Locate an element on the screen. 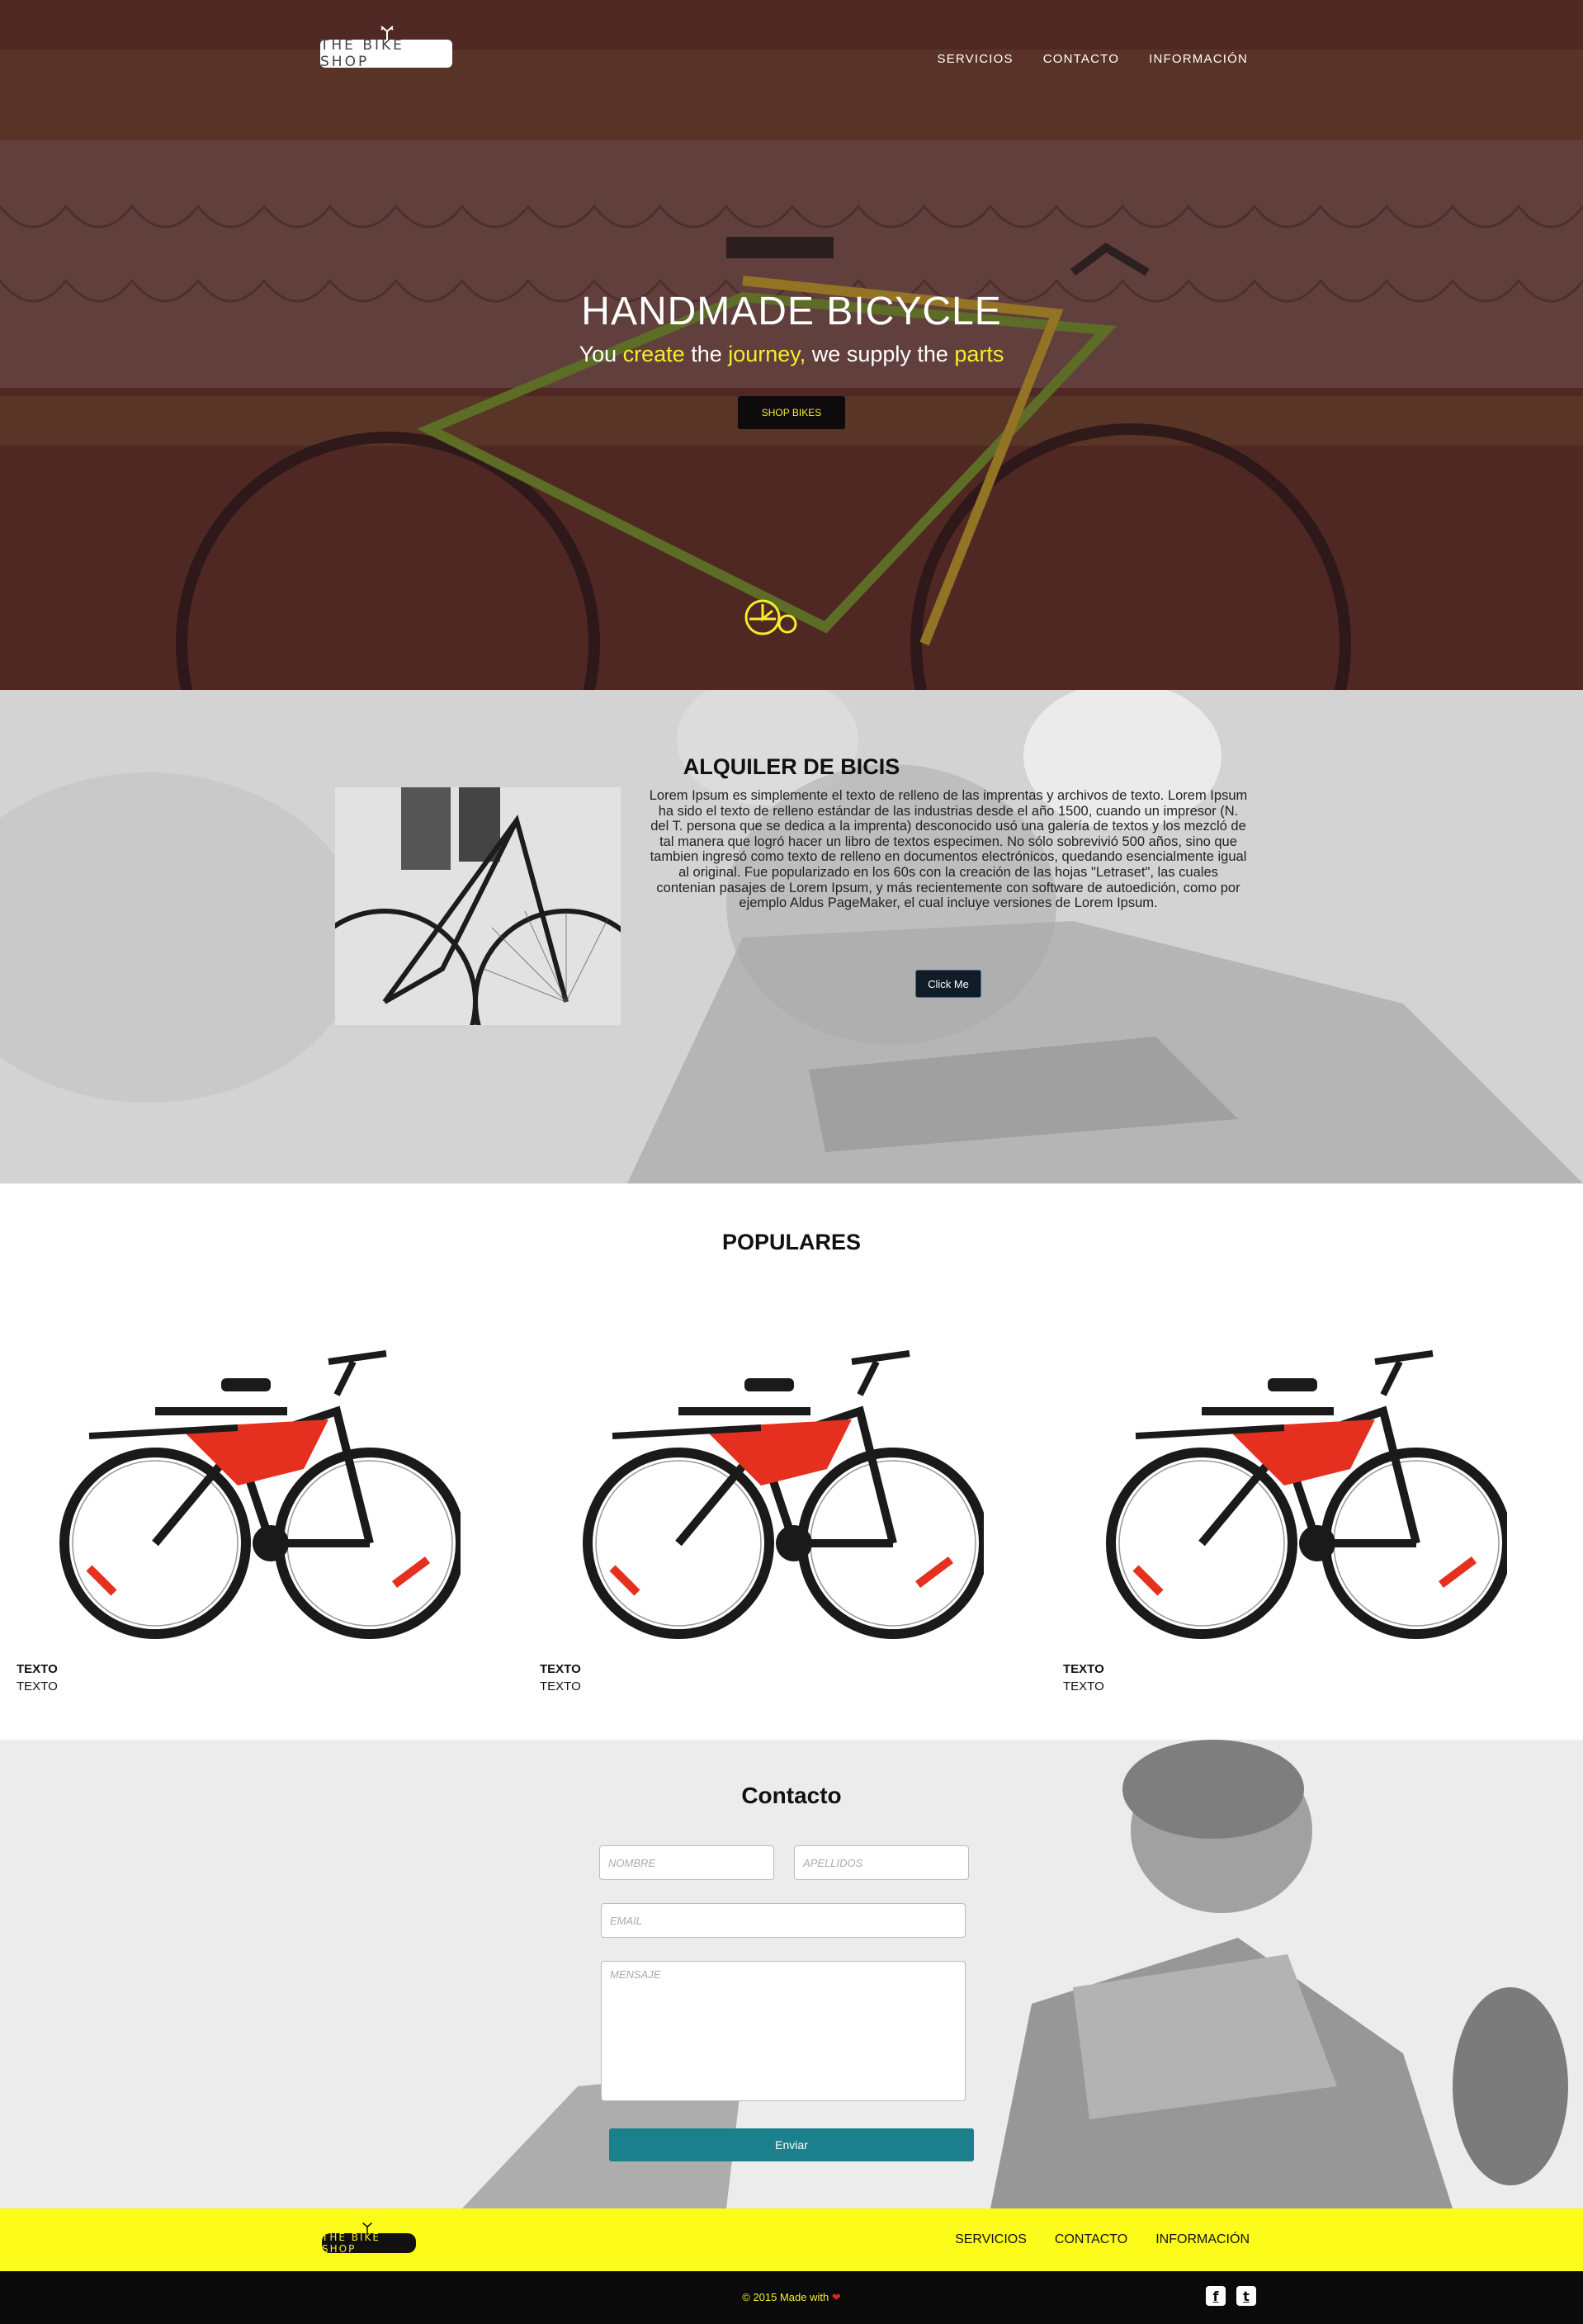 This screenshot has height=2324, width=1583. contact-title: Contacto is located at coordinates (791, 1795).